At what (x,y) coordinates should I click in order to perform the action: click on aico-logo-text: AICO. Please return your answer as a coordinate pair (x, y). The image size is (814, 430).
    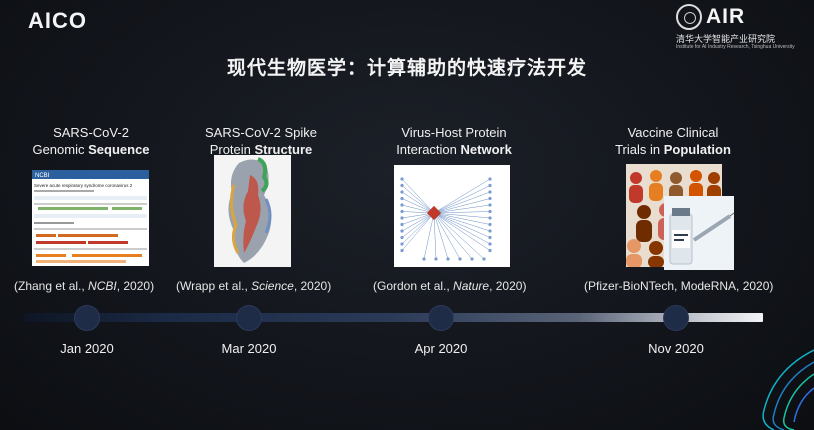
    Looking at the image, I should click on (57, 20).